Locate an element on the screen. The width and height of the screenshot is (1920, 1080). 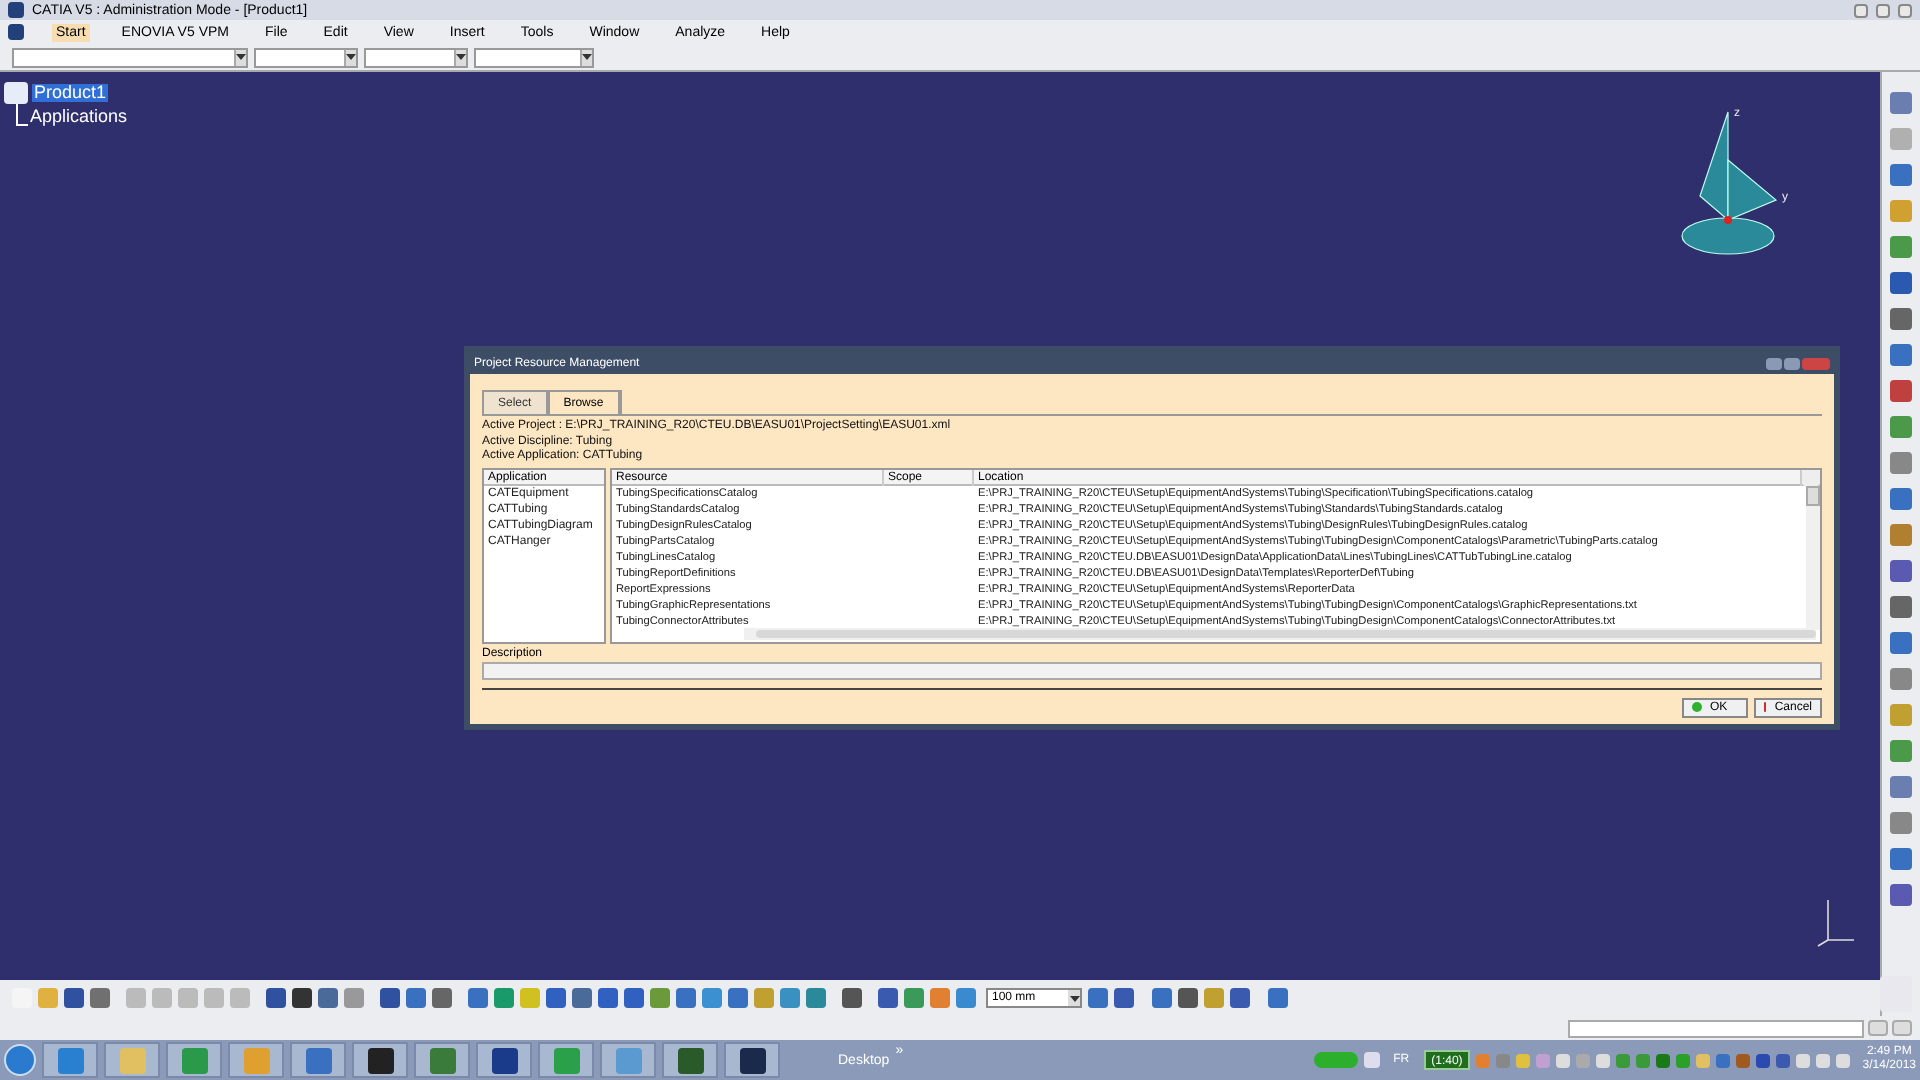
horizontal-scrollbar is located at coordinates (1280, 633).